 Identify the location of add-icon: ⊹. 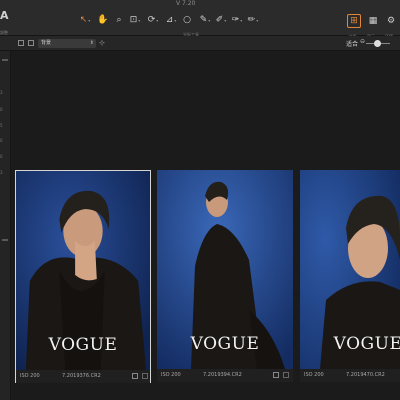
(102, 43).